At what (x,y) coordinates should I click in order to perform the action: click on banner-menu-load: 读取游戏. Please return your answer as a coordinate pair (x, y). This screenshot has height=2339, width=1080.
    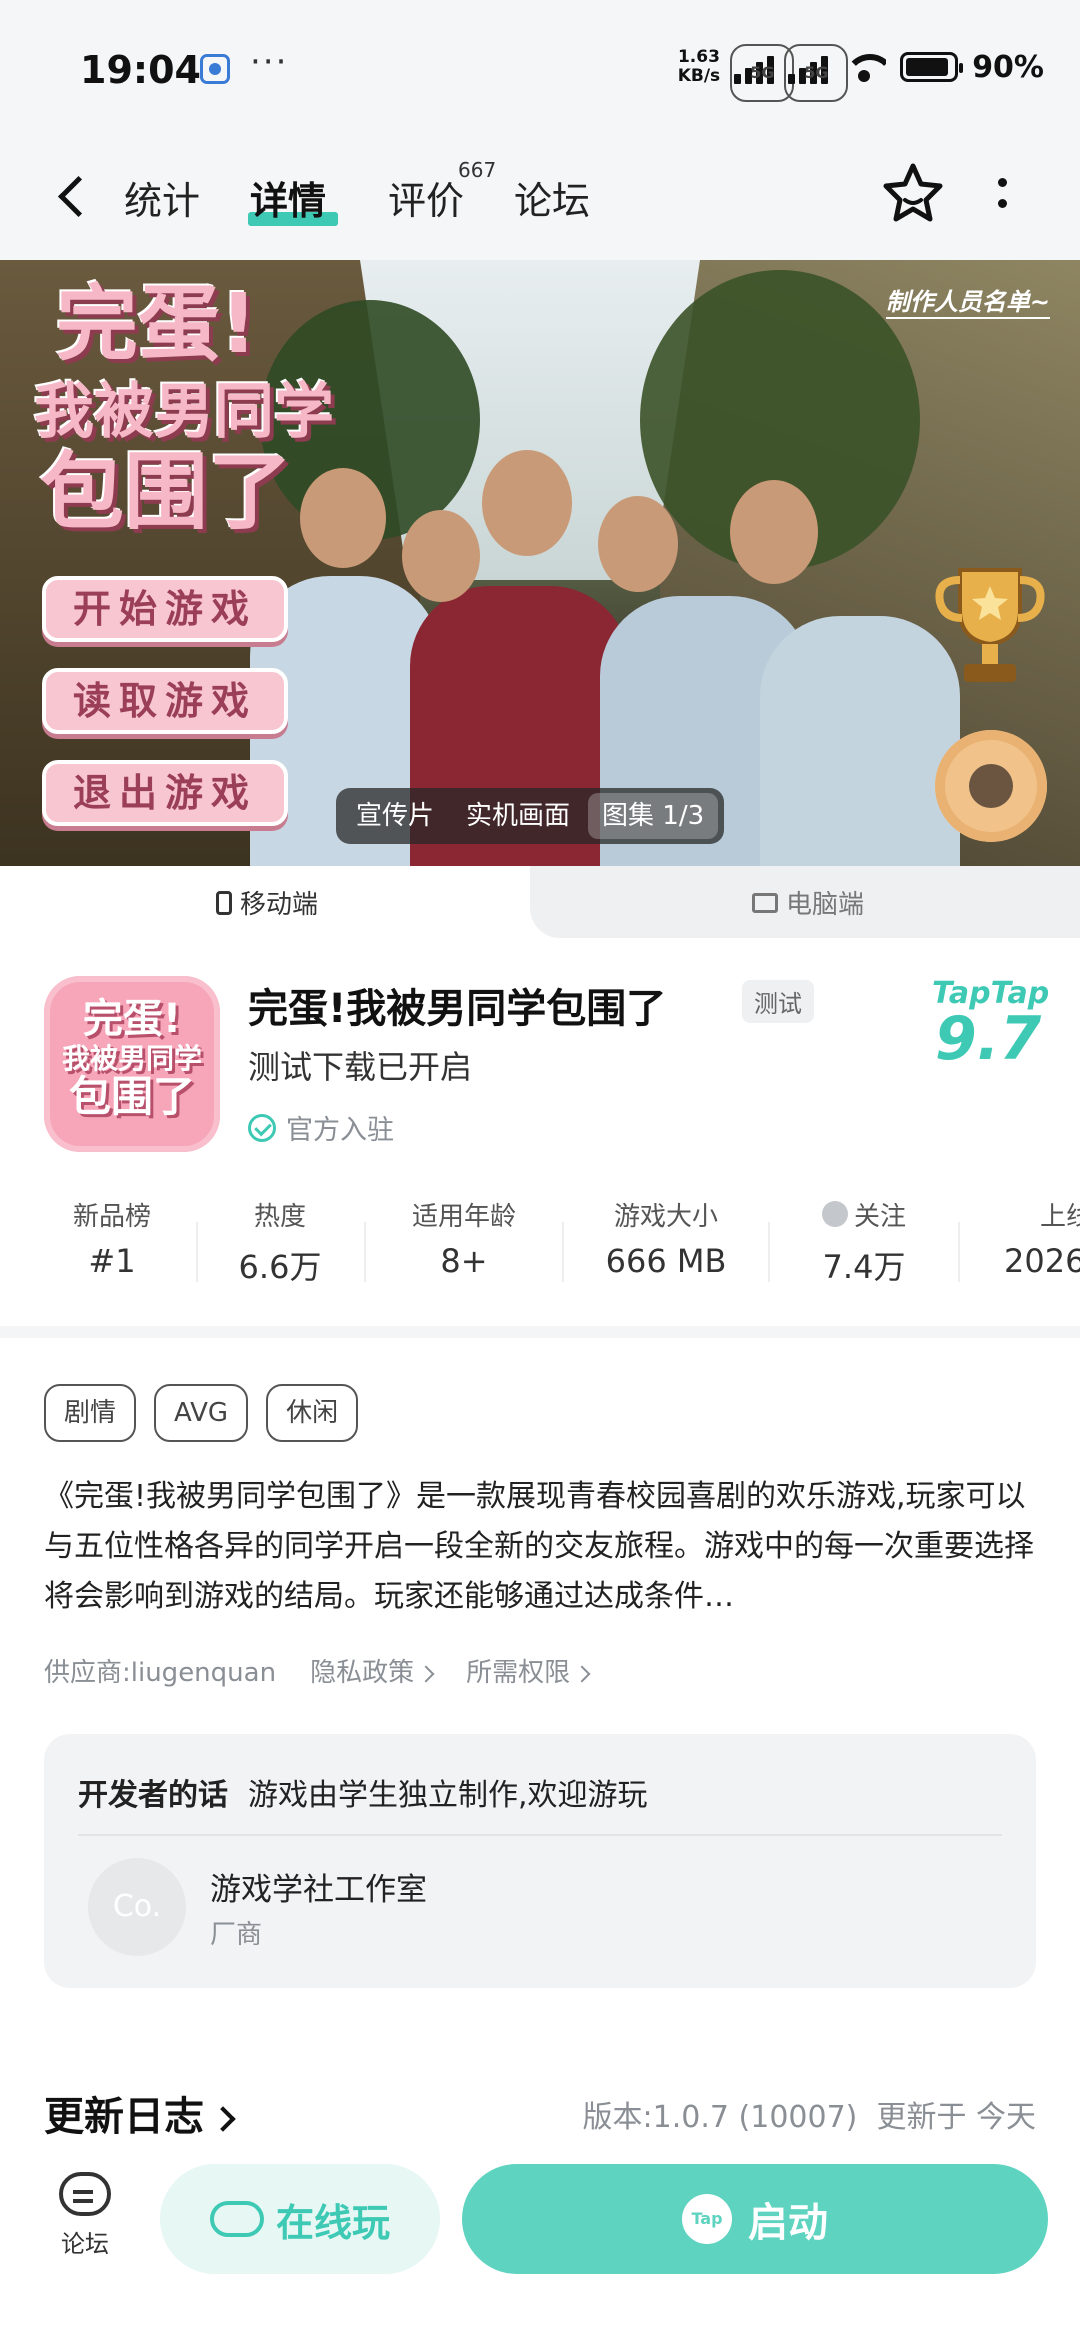
    Looking at the image, I should click on (165, 701).